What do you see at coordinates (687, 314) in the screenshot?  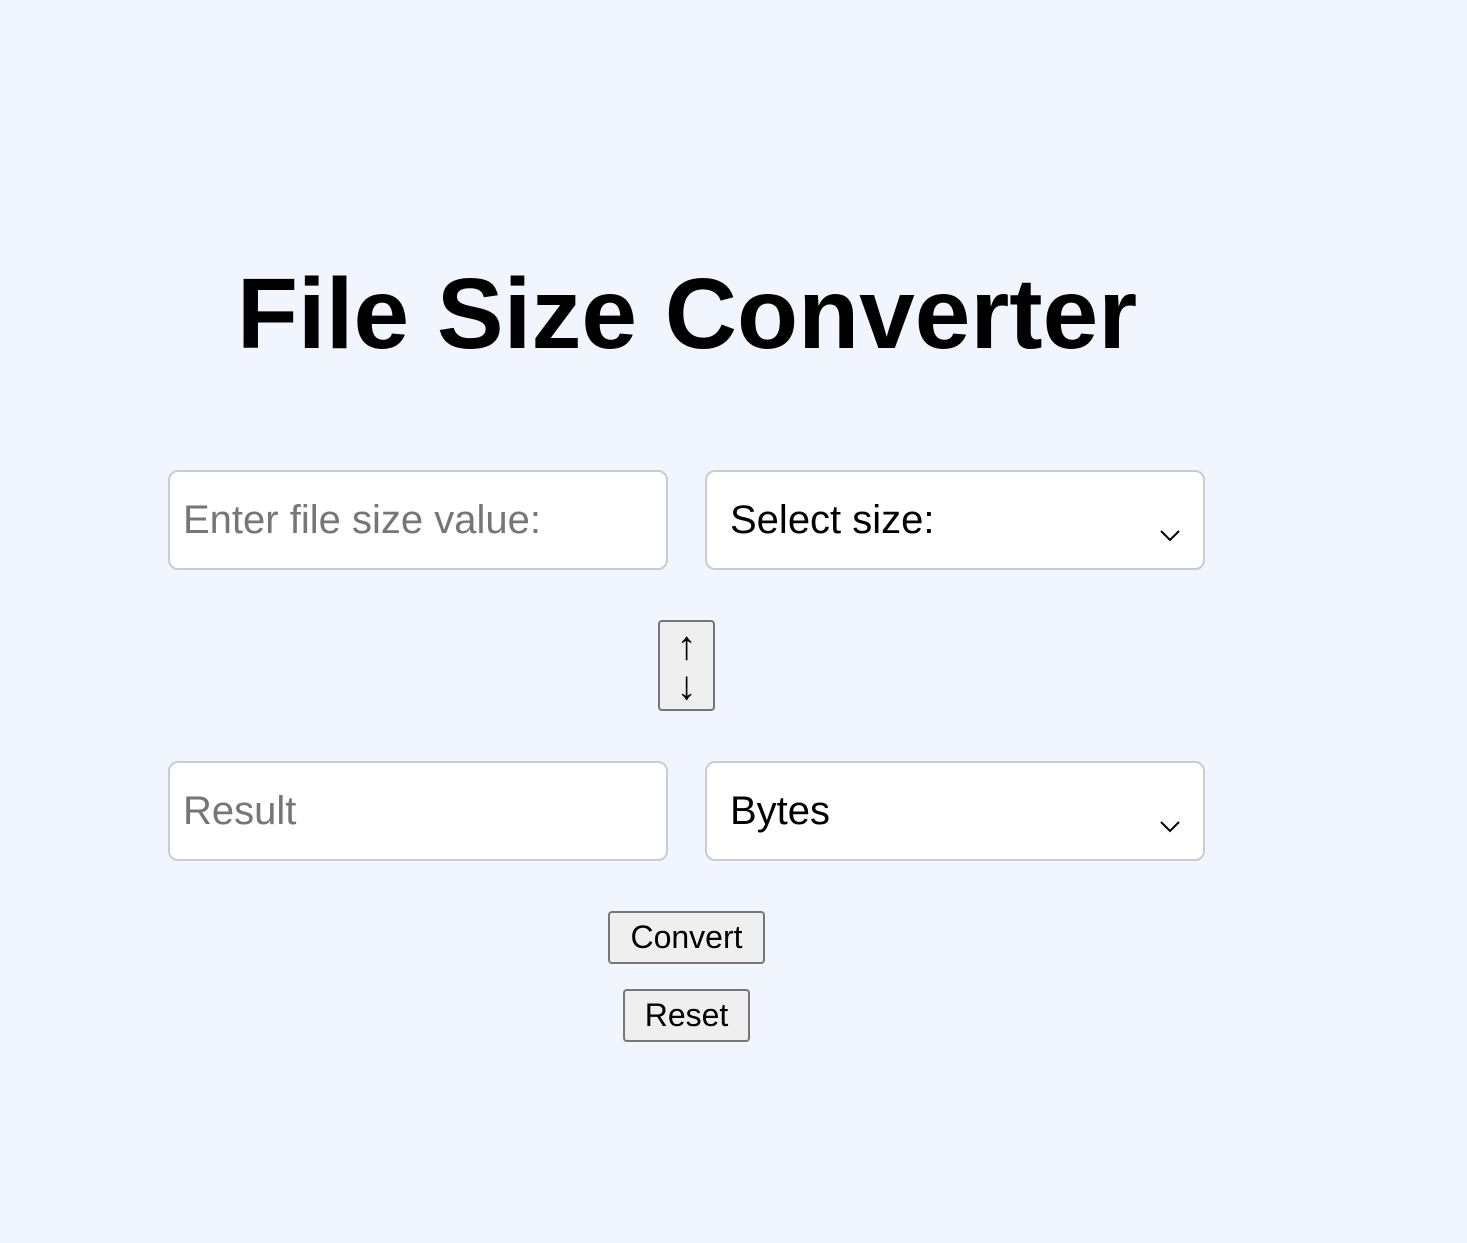 I see `page-title: File Size Converter` at bounding box center [687, 314].